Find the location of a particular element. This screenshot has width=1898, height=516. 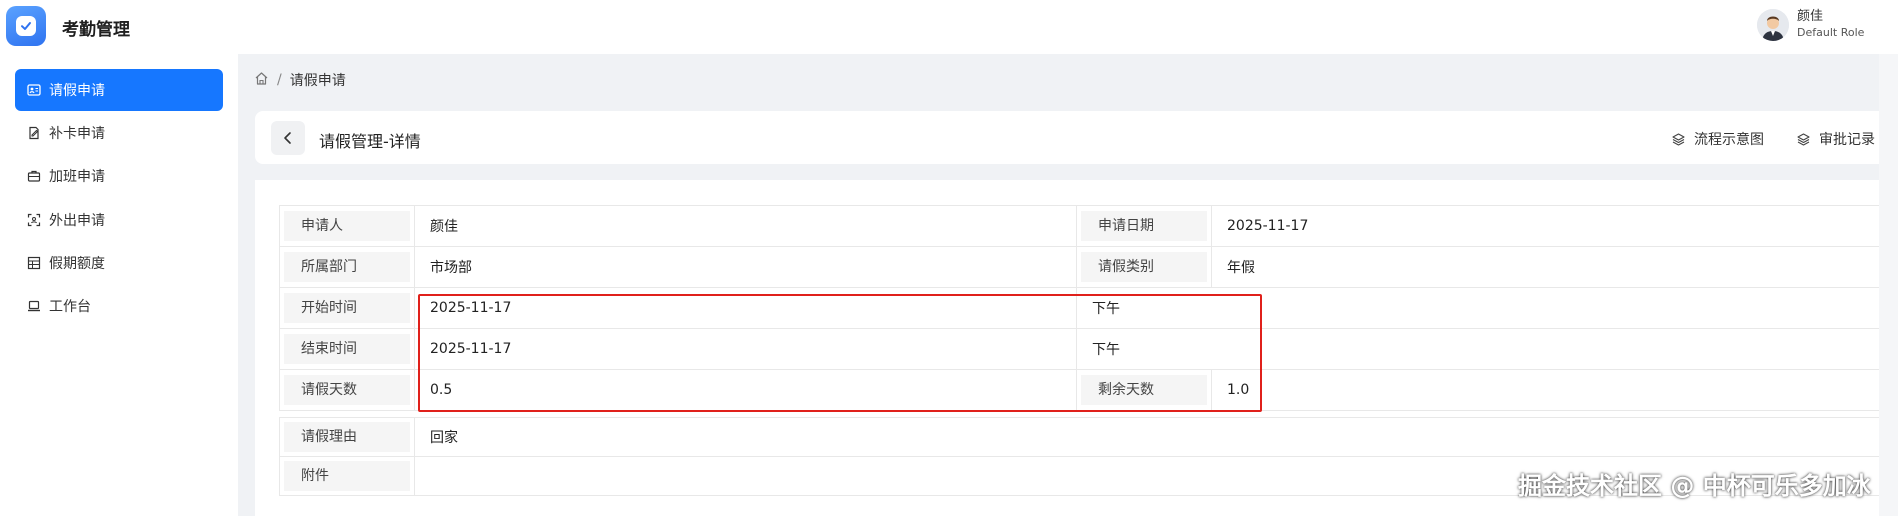

laptop-icon is located at coordinates (34, 306).